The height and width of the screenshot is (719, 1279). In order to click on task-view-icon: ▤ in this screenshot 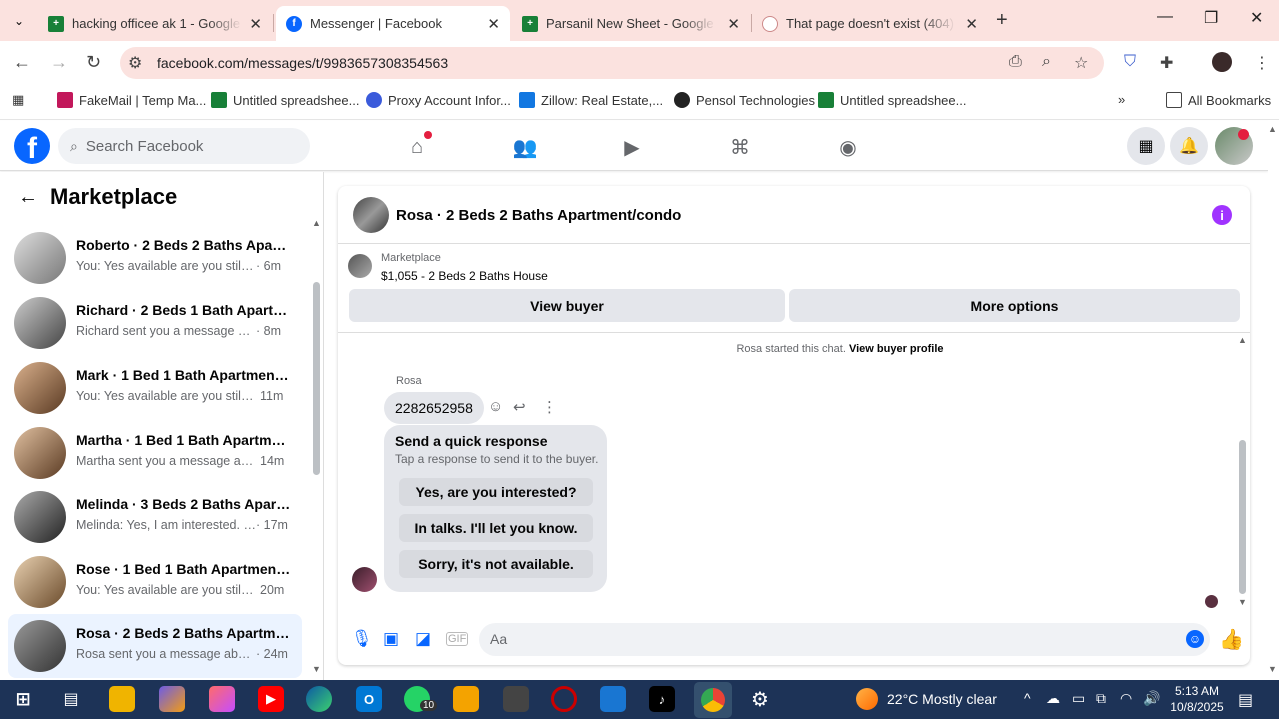, I will do `click(71, 699)`.